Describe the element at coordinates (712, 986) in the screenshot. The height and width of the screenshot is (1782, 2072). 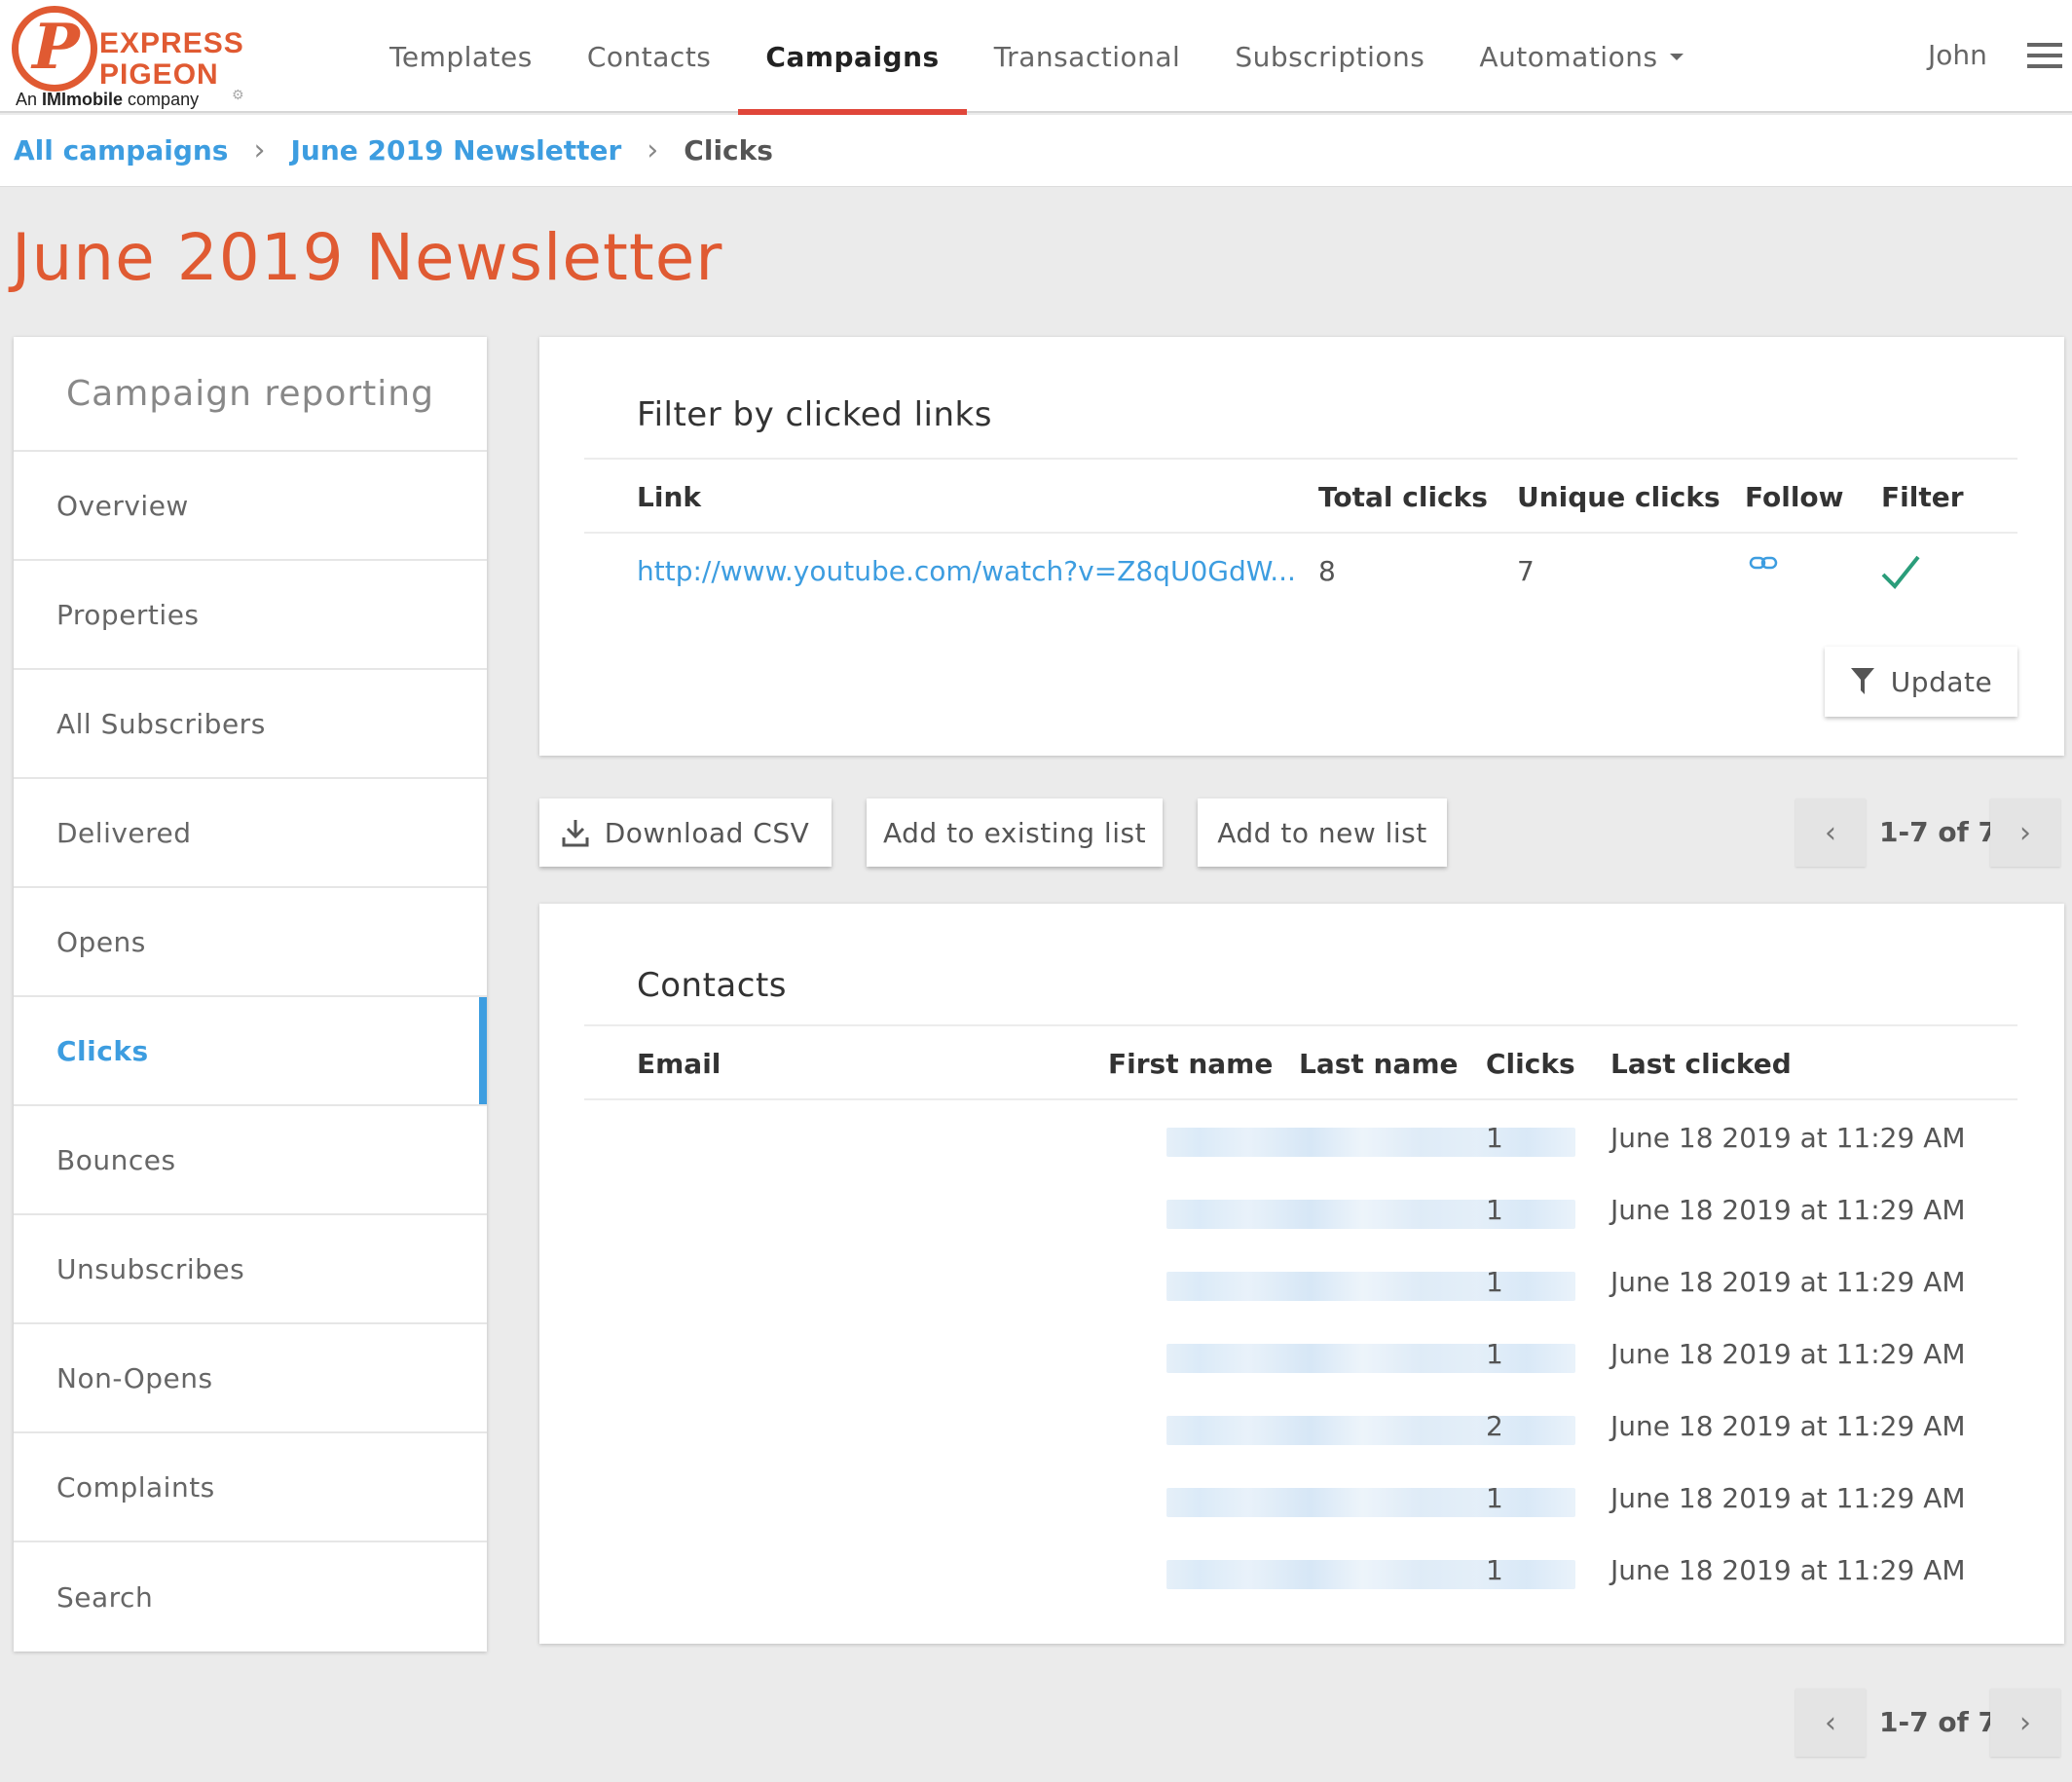
I see `contacts-card-title: Contacts` at that location.